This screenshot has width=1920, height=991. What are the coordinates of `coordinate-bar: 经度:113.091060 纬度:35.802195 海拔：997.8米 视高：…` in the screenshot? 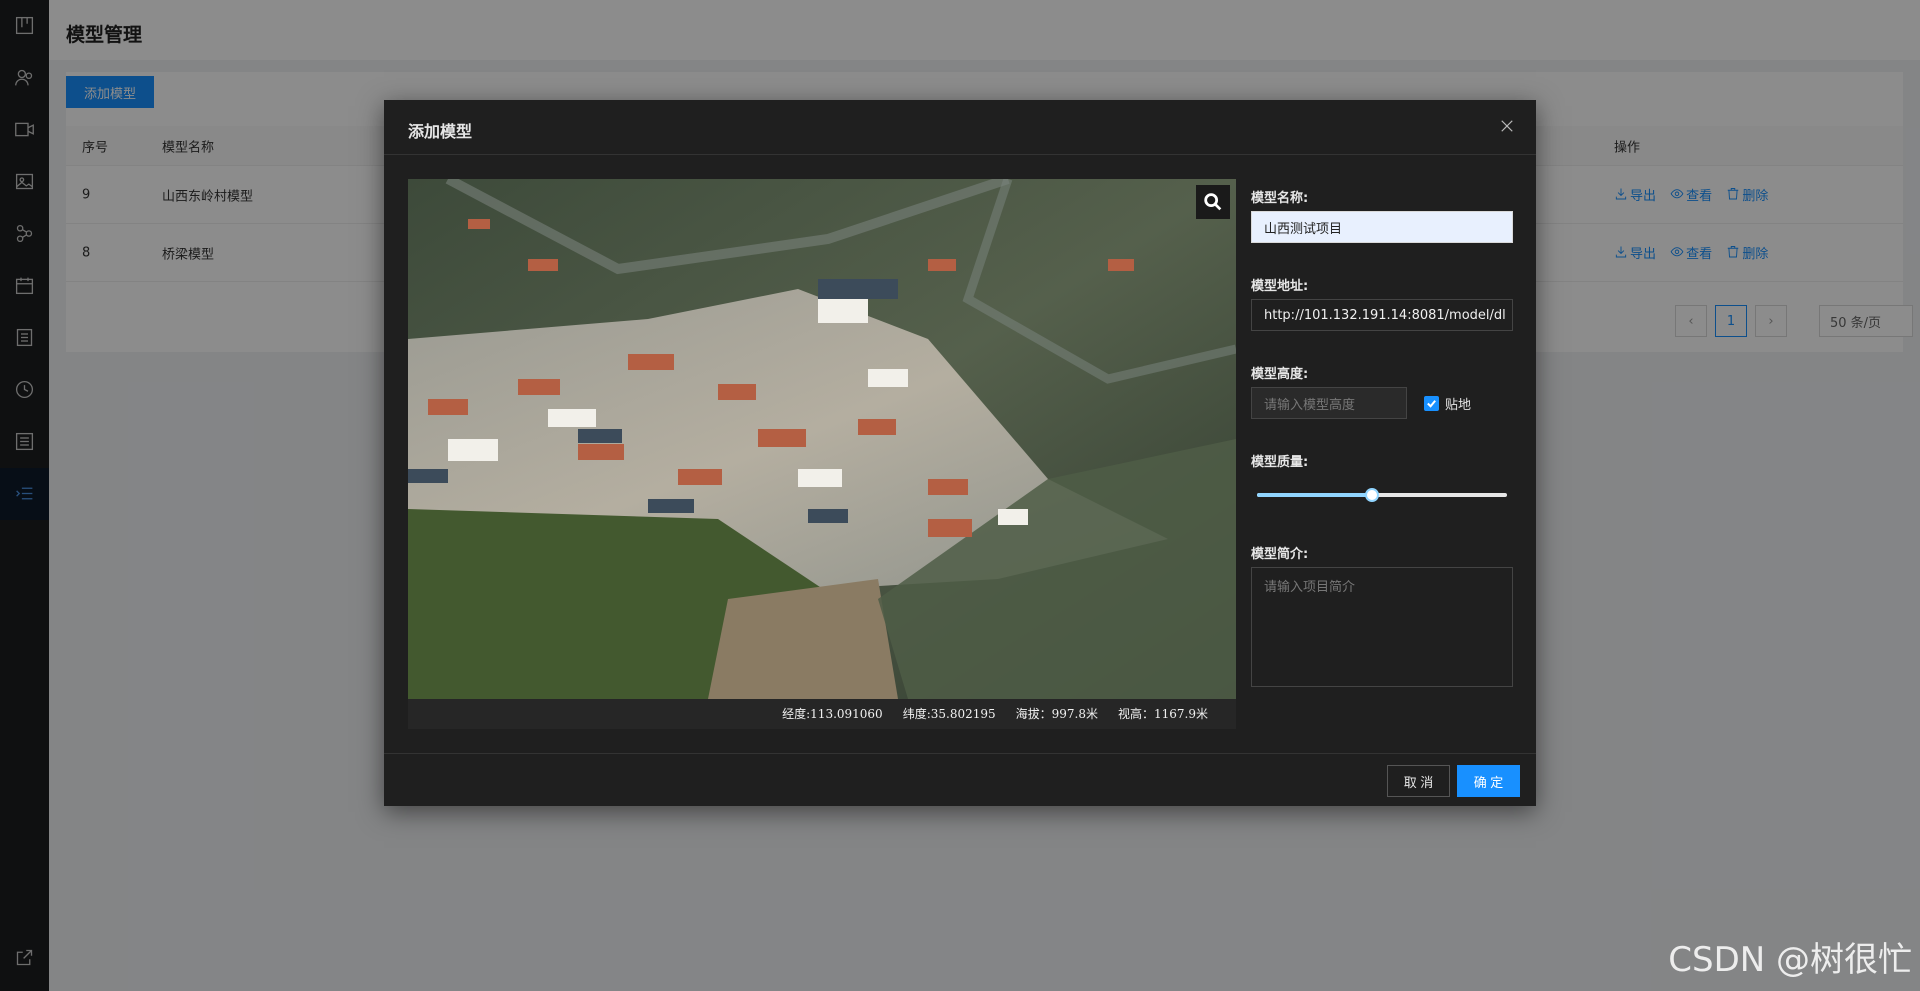 It's located at (822, 714).